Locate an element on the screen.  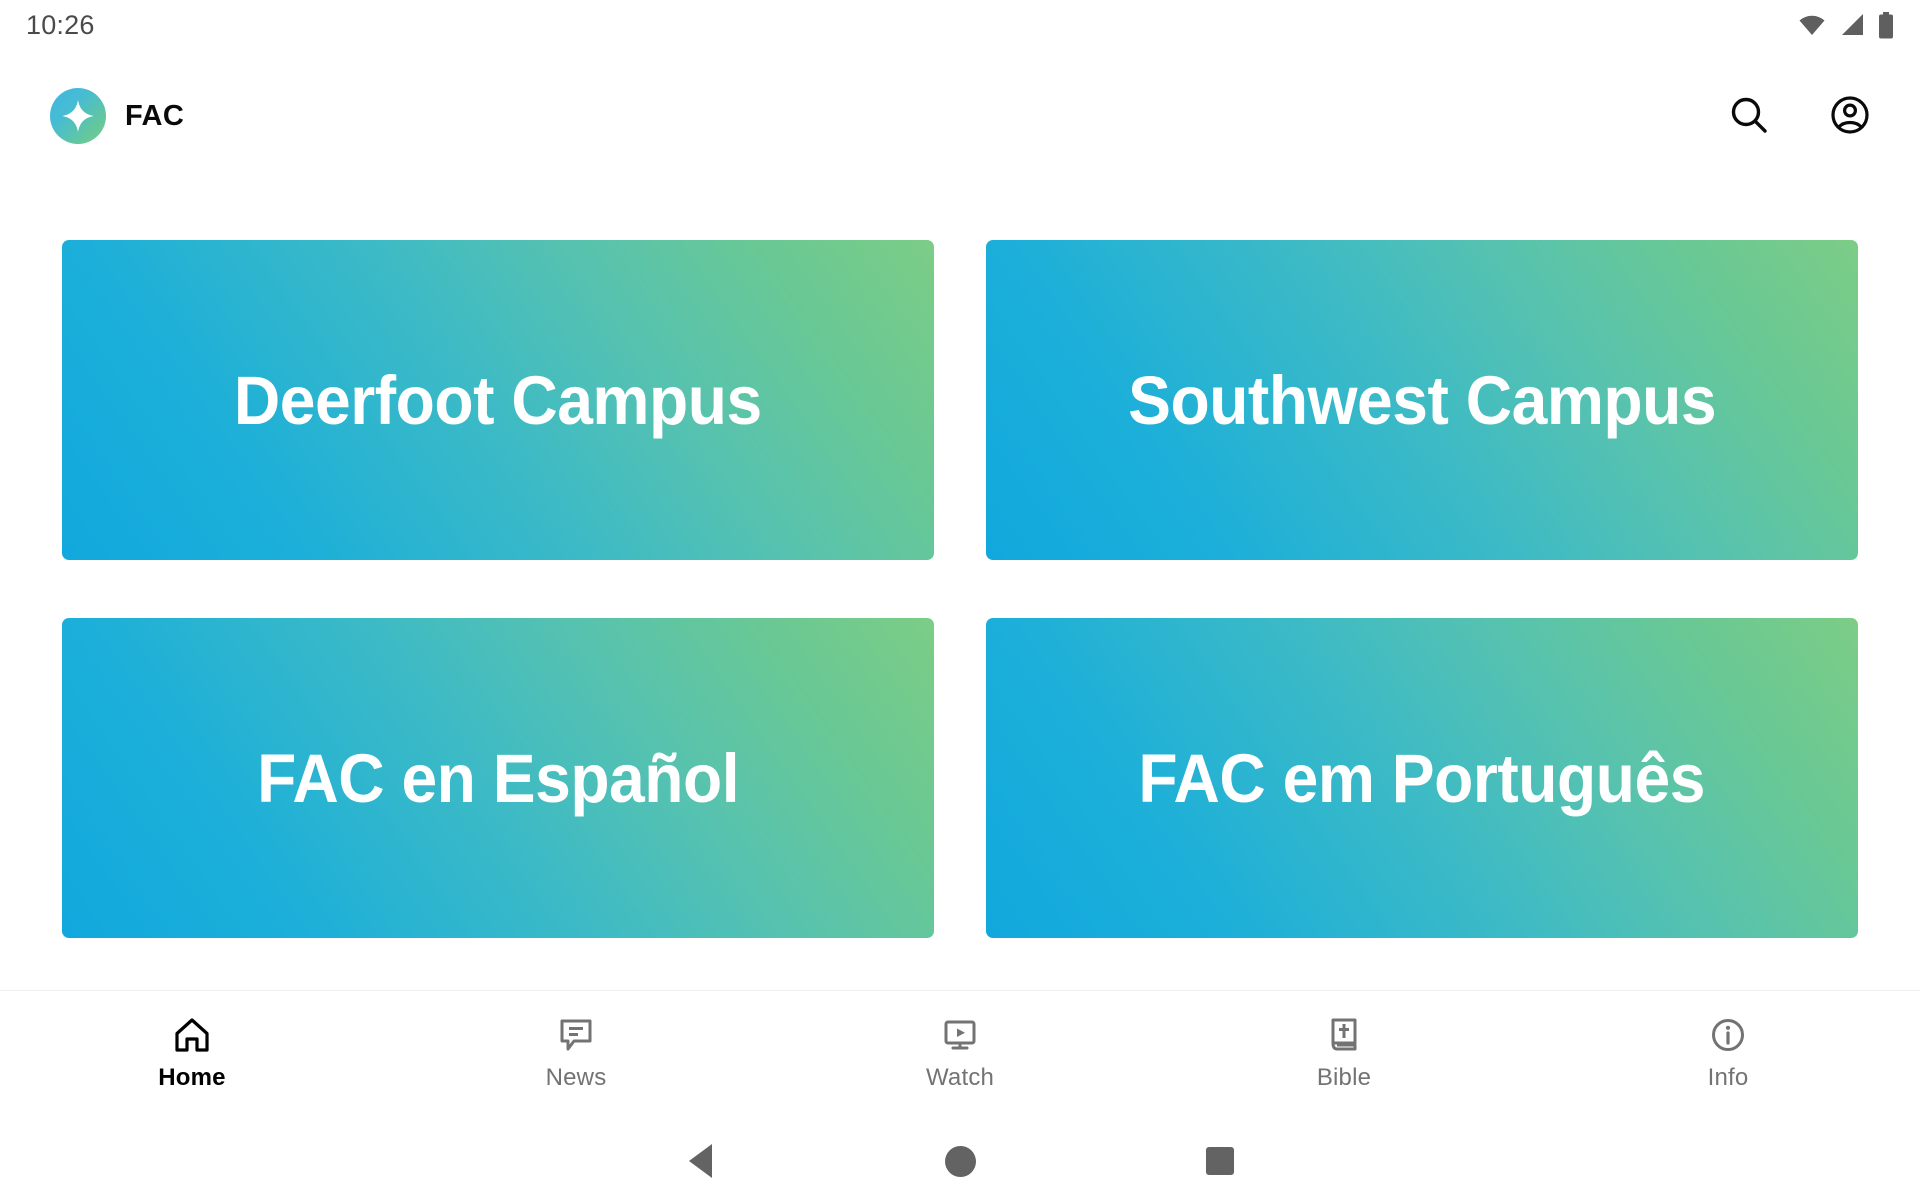
android-system-nav is located at coordinates (960, 1161).